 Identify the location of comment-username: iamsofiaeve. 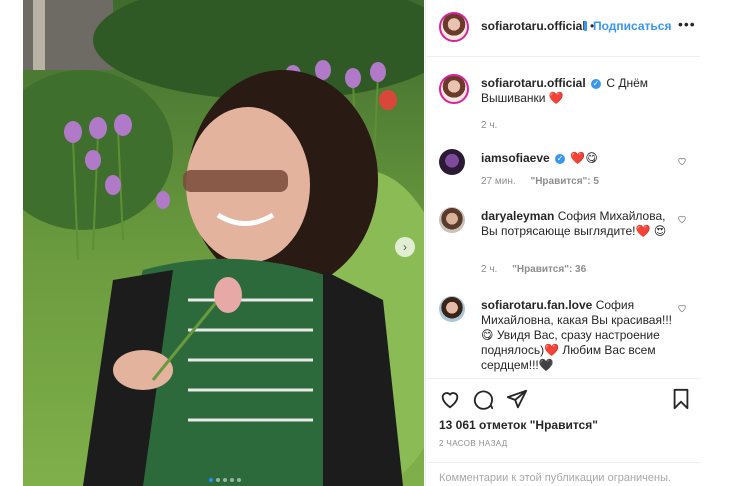
(515, 158).